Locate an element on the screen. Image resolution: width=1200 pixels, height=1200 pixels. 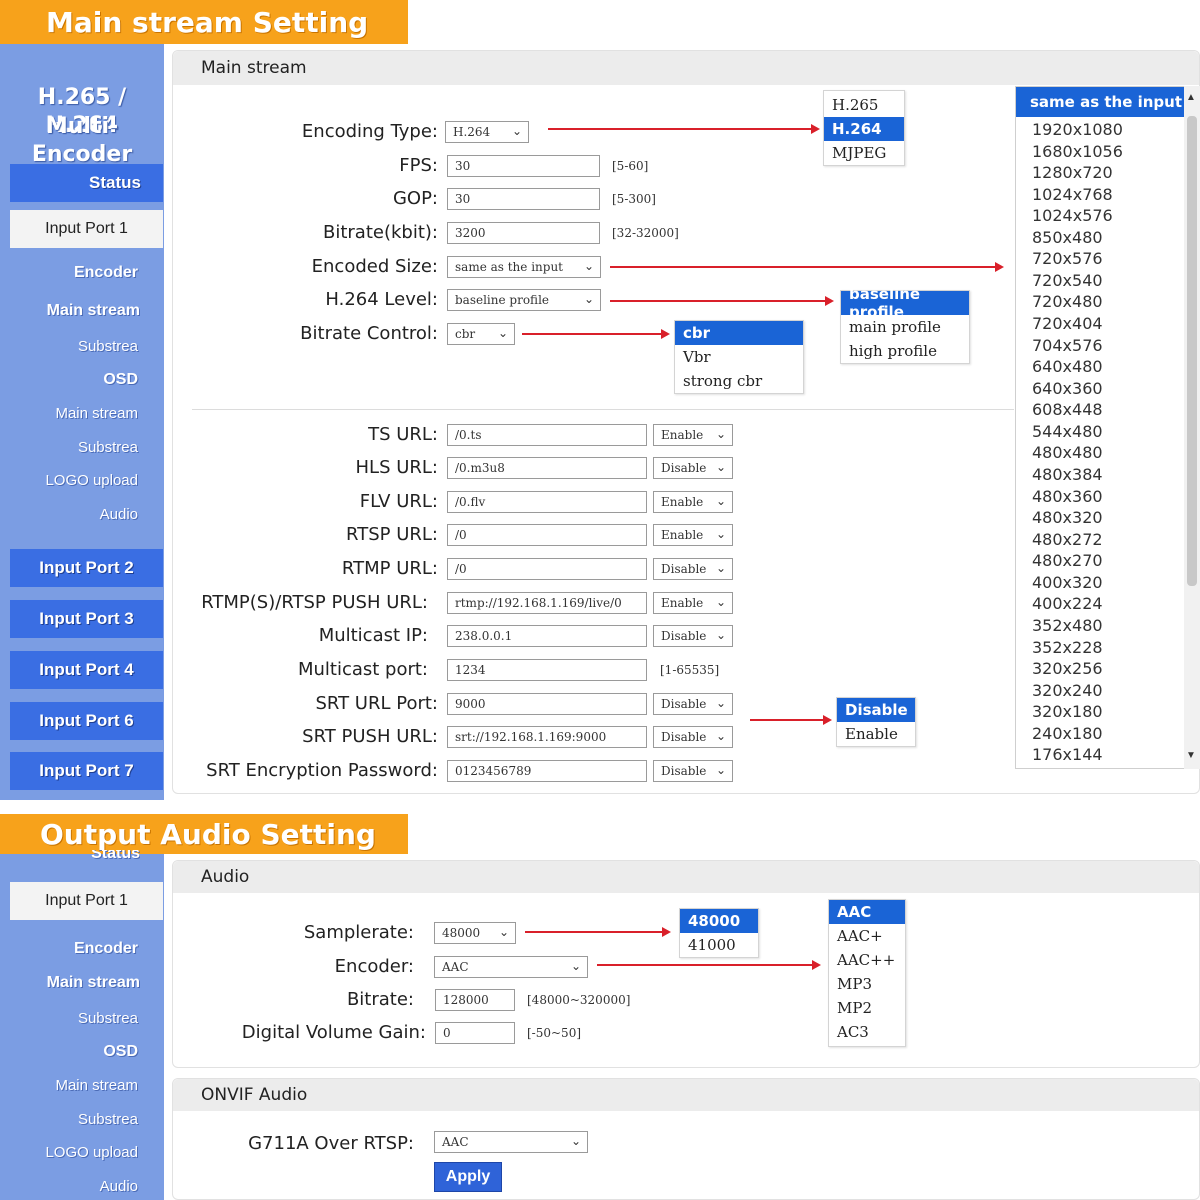
resolution-item: 480x272 is located at coordinates (1067, 539).